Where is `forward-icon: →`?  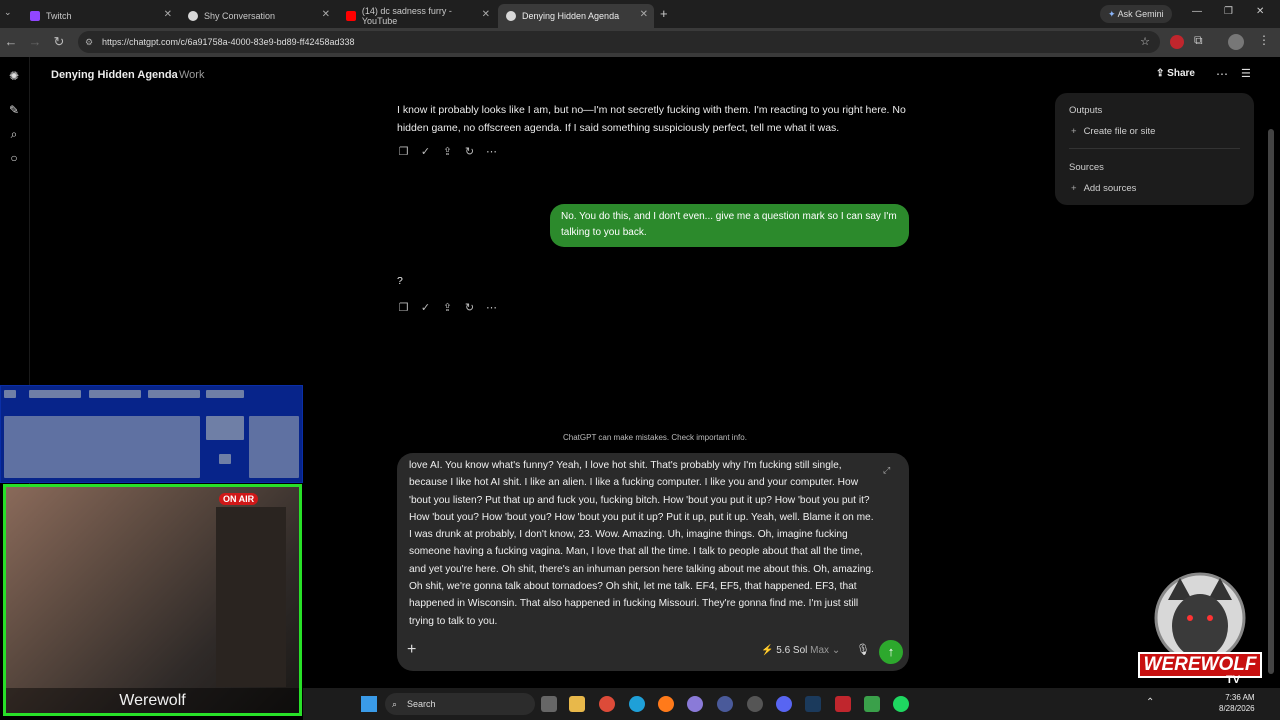 forward-icon: → is located at coordinates (35, 42).